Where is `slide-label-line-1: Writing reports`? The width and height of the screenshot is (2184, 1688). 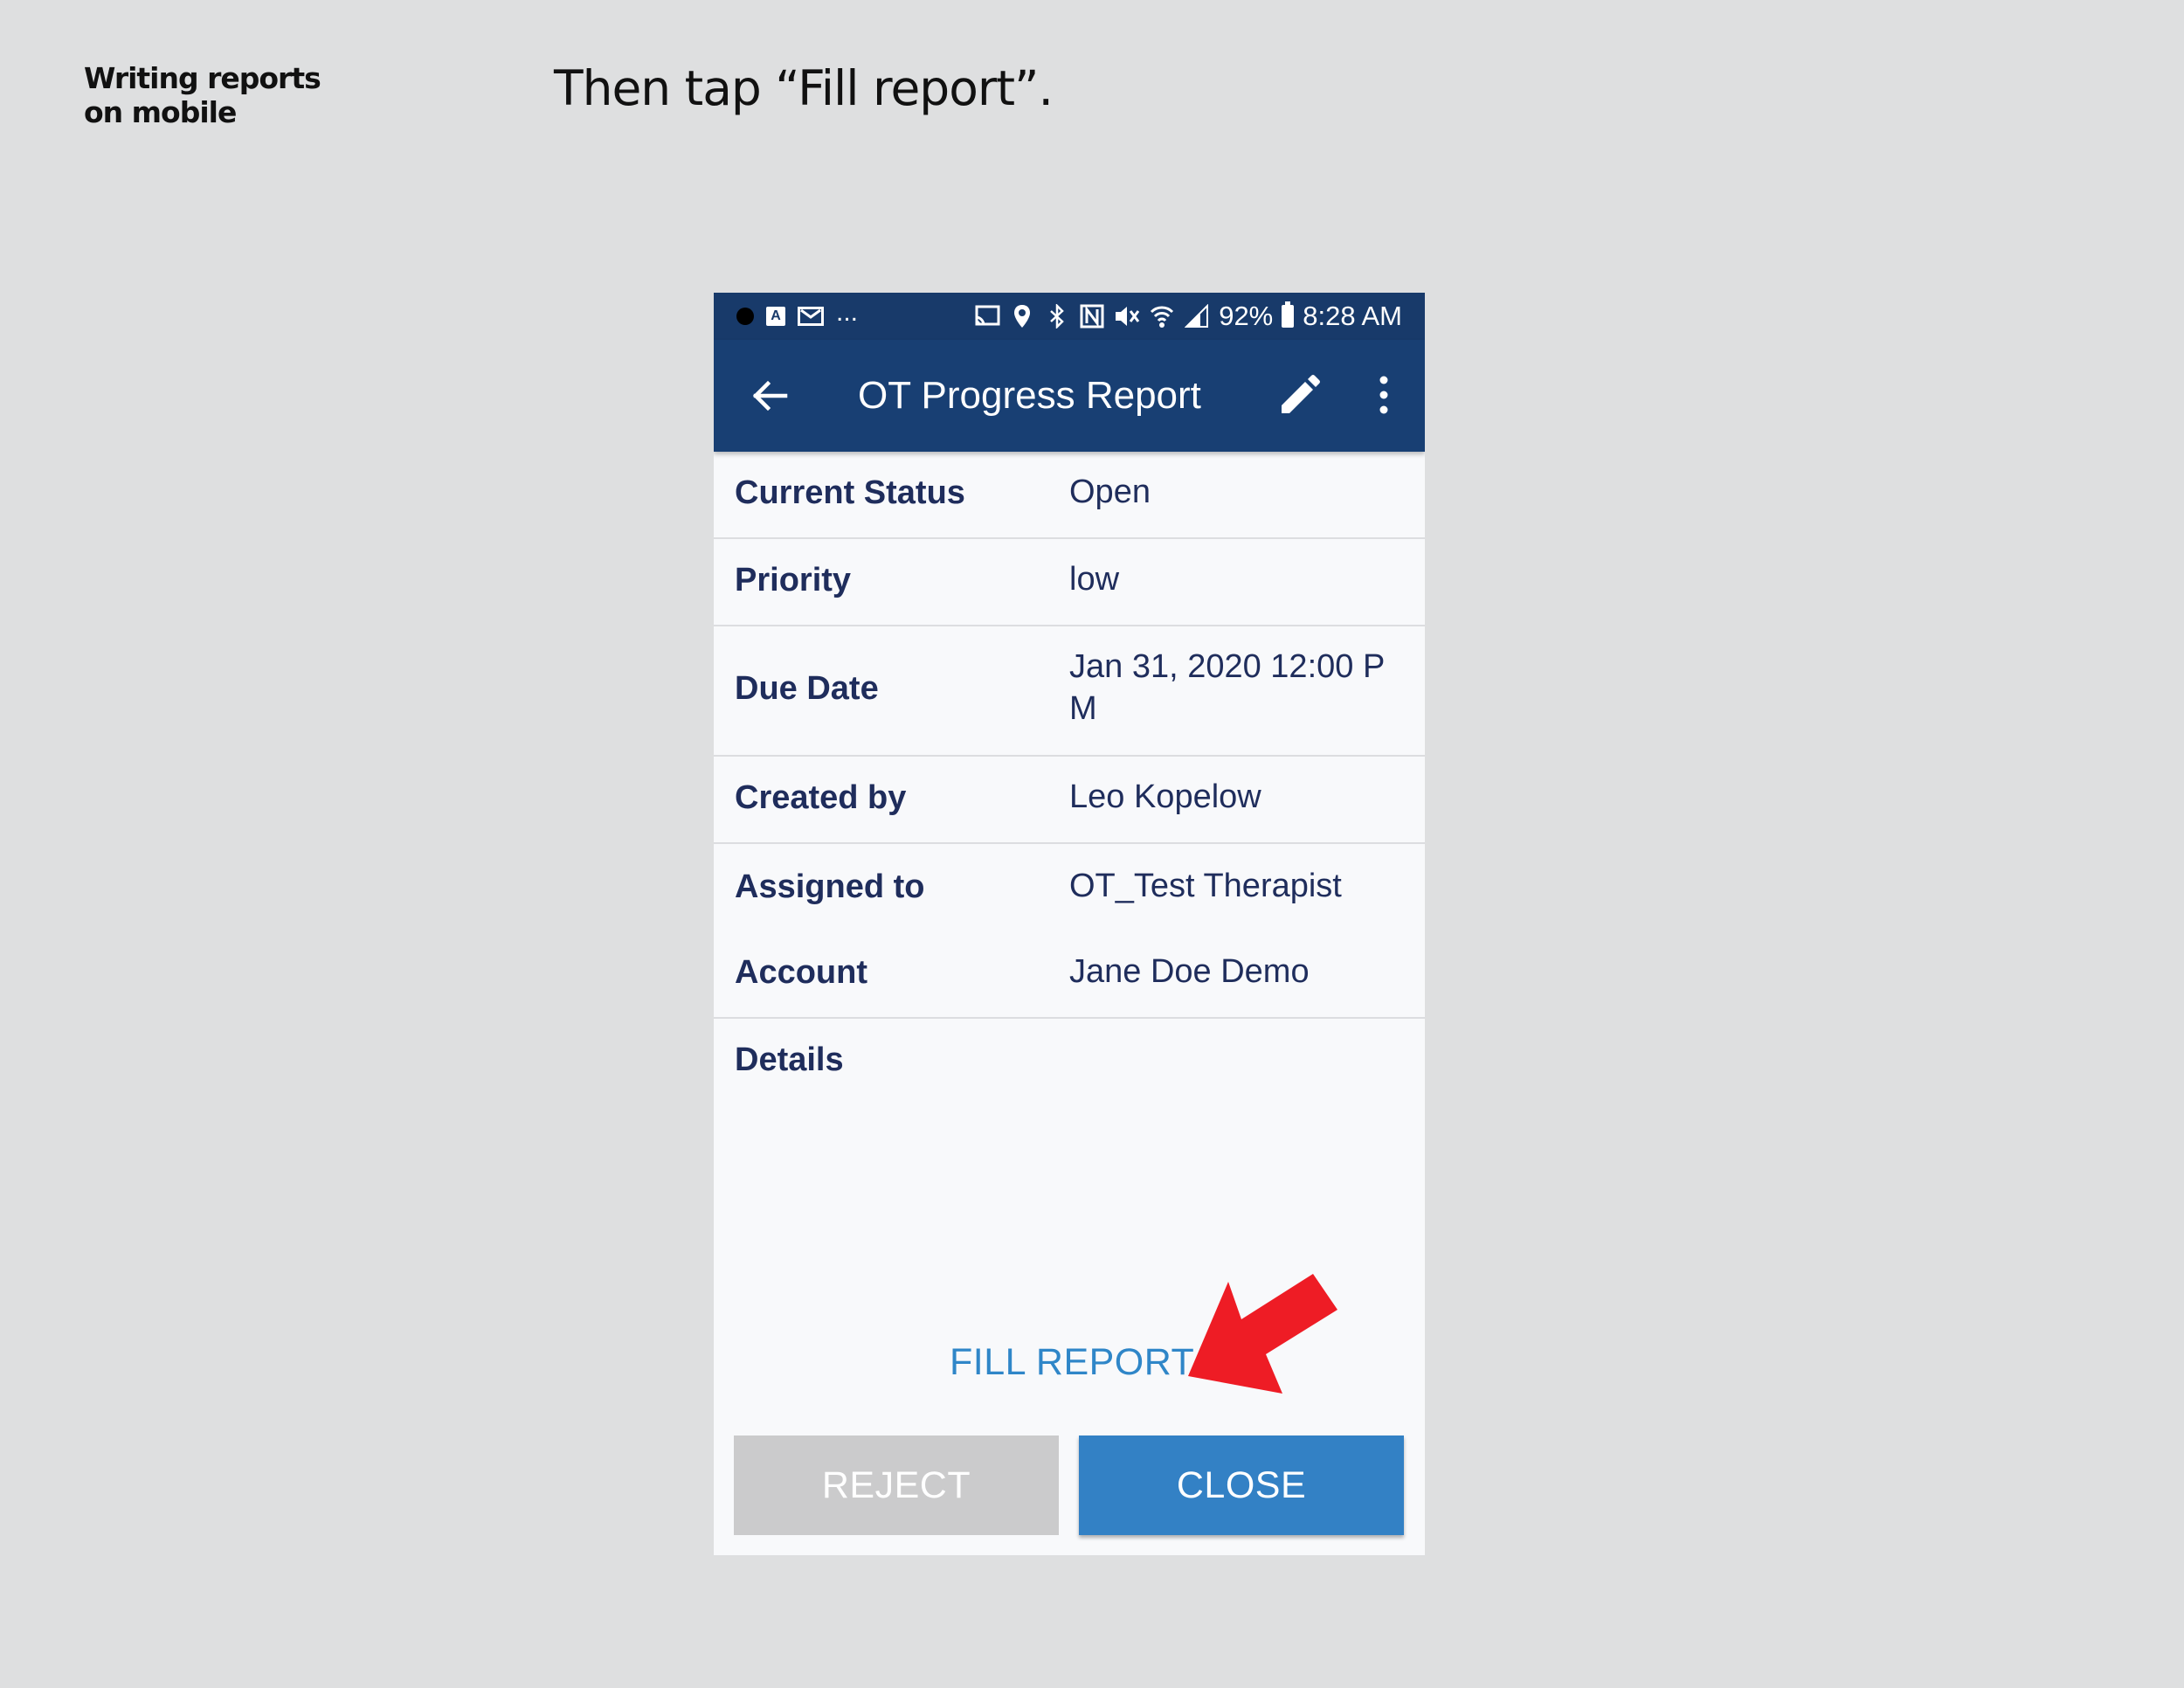 slide-label-line-1: Writing reports is located at coordinates (202, 78).